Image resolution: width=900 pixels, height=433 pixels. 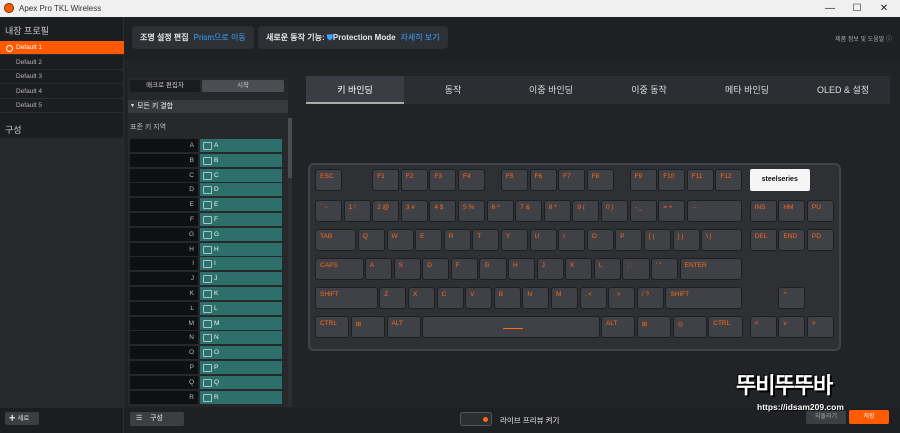 I want to click on key-f4: F4, so click(x=472, y=180).